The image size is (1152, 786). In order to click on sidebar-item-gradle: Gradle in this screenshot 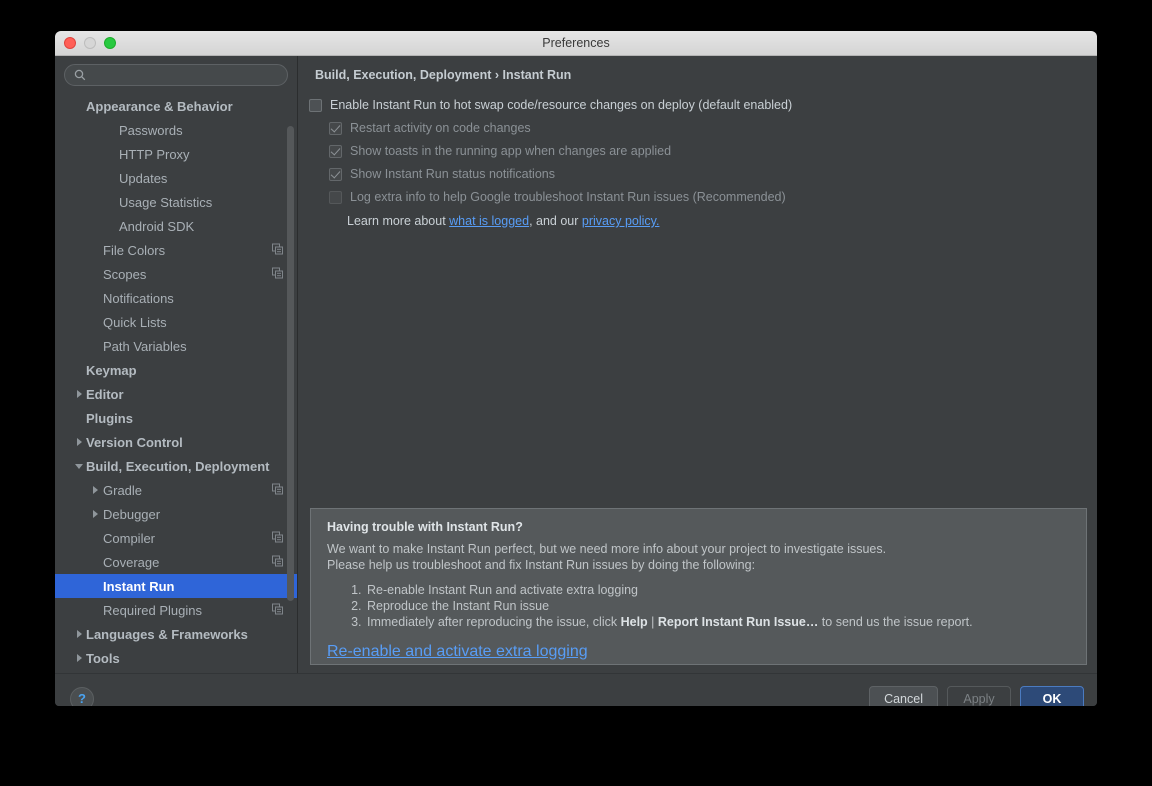, I will do `click(176, 490)`.